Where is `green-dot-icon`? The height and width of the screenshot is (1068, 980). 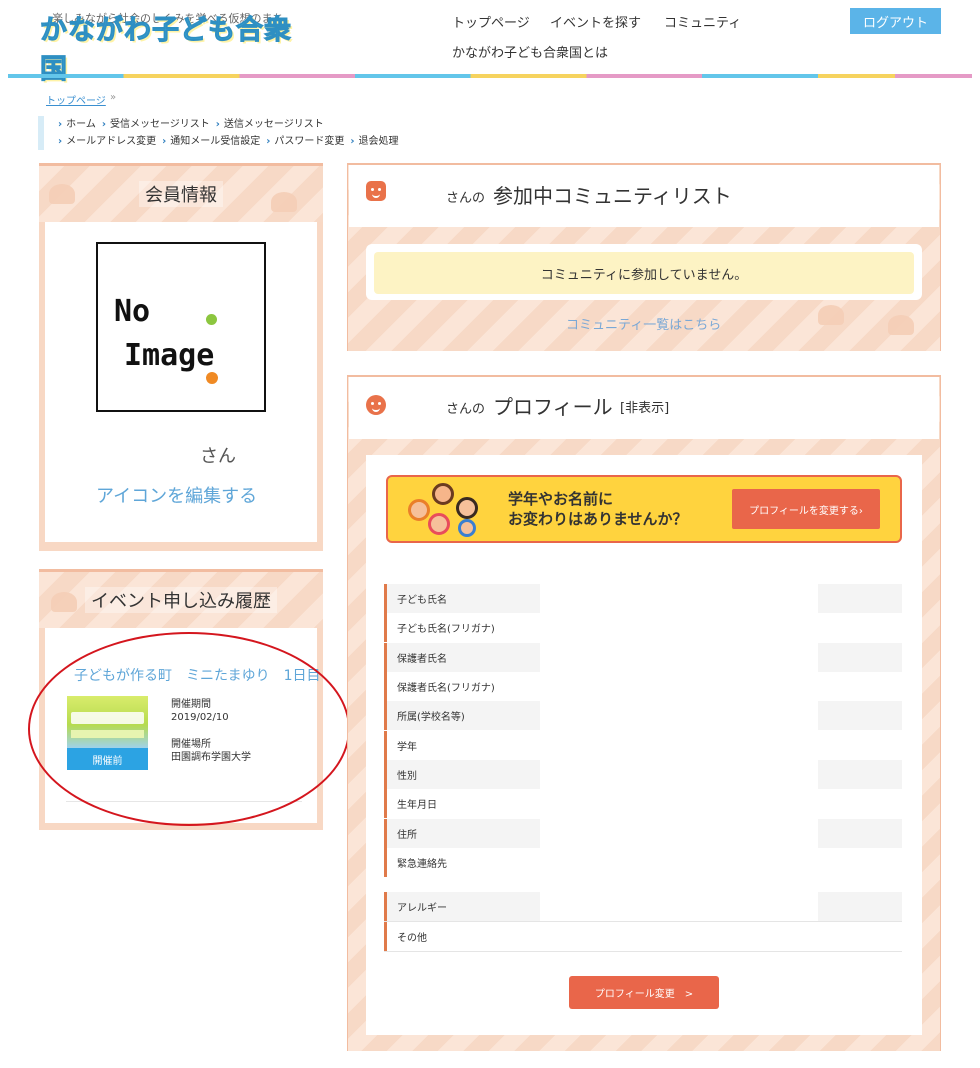
green-dot-icon is located at coordinates (211, 319).